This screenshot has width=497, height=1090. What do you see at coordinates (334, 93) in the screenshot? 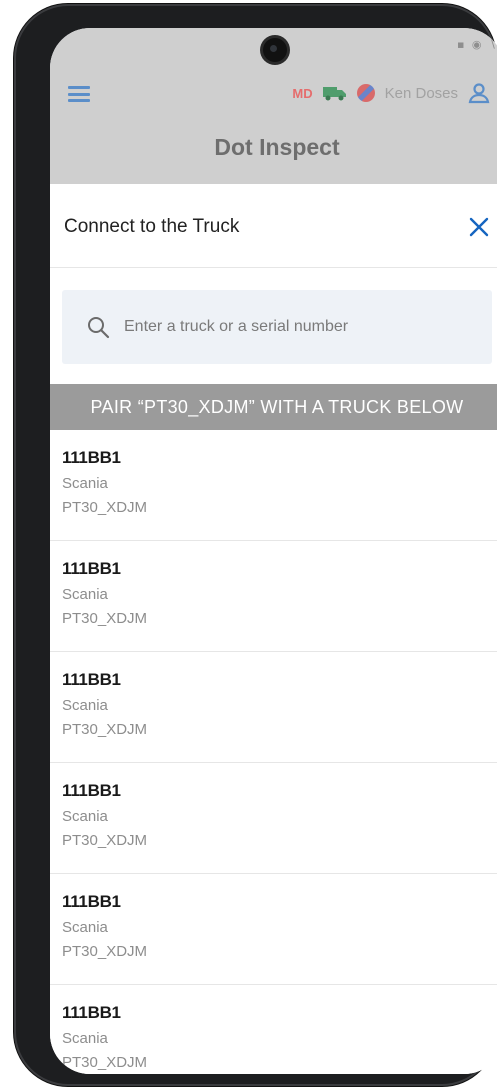
I see `truck-icon` at bounding box center [334, 93].